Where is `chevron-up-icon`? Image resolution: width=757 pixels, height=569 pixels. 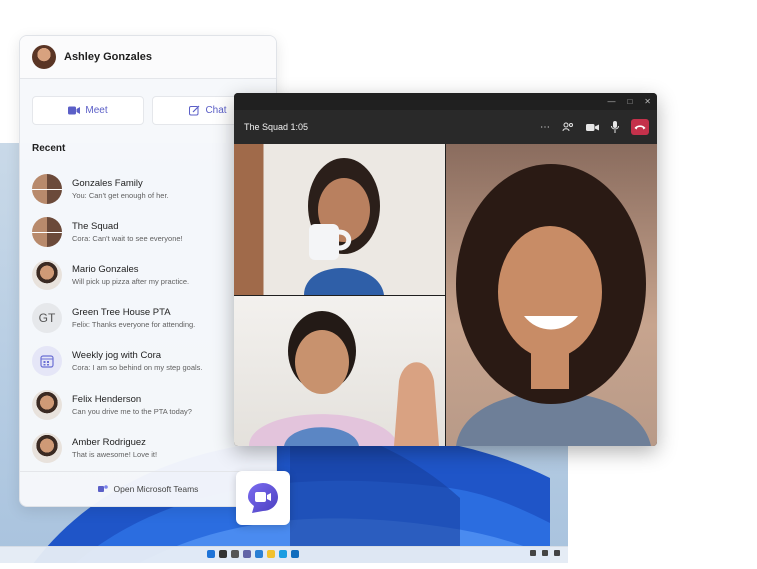
chevron-up-icon is located at coordinates (533, 553).